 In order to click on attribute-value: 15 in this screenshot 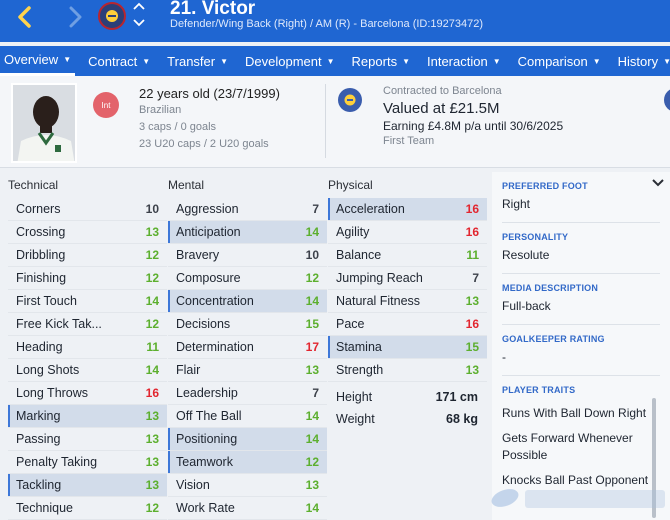, I will do `click(312, 324)`.